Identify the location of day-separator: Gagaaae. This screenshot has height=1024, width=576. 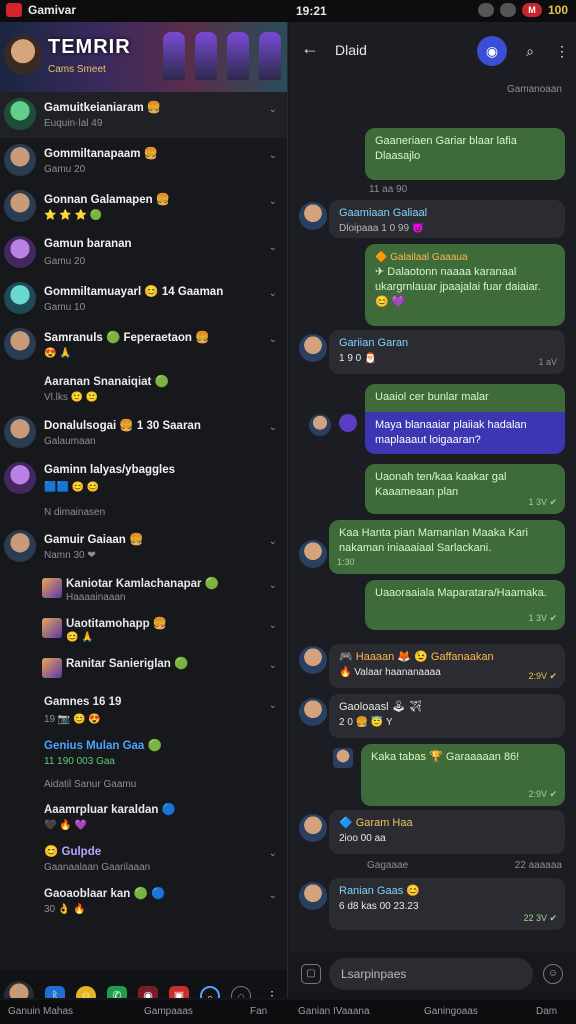
(388, 865).